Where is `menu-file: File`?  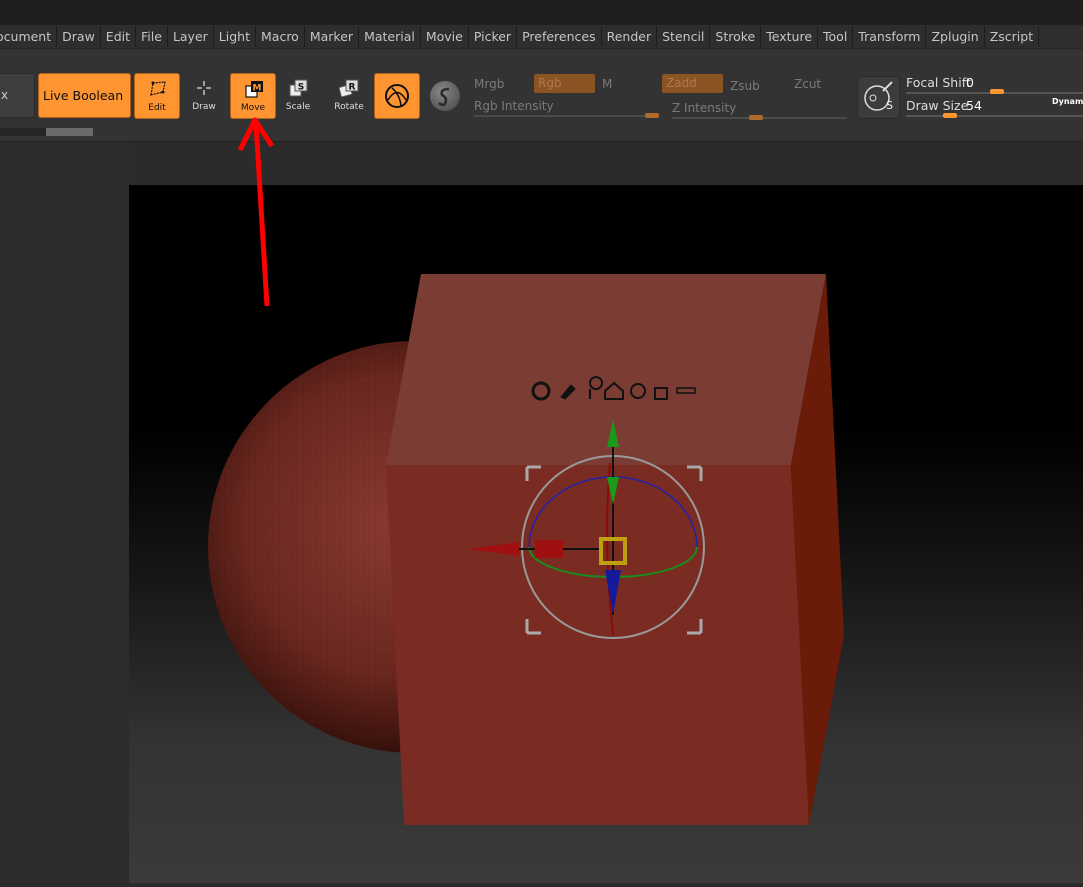
menu-file: File is located at coordinates (152, 36).